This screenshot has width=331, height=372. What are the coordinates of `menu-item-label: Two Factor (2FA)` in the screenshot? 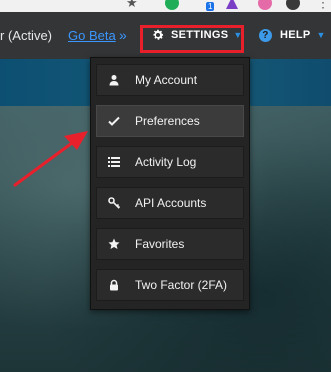 It's located at (181, 285).